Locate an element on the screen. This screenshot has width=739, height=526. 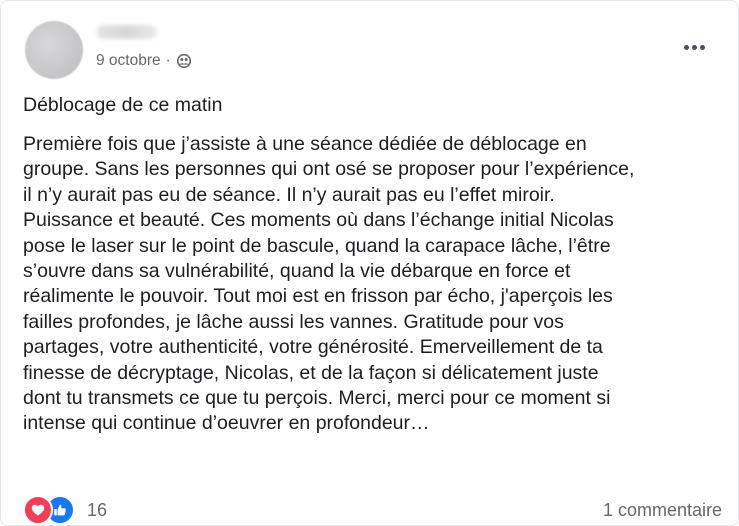
author-name-redacted is located at coordinates (127, 32).